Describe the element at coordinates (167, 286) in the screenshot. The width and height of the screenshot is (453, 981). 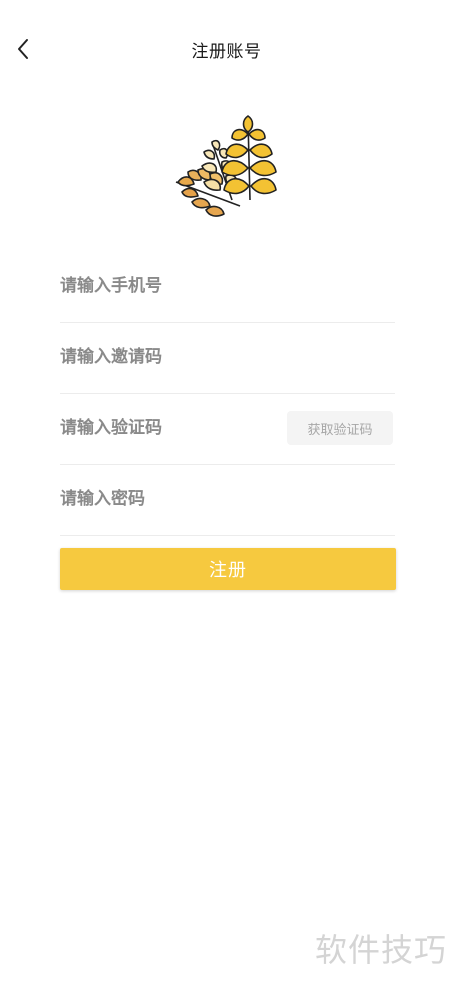
I see `phone-input` at that location.